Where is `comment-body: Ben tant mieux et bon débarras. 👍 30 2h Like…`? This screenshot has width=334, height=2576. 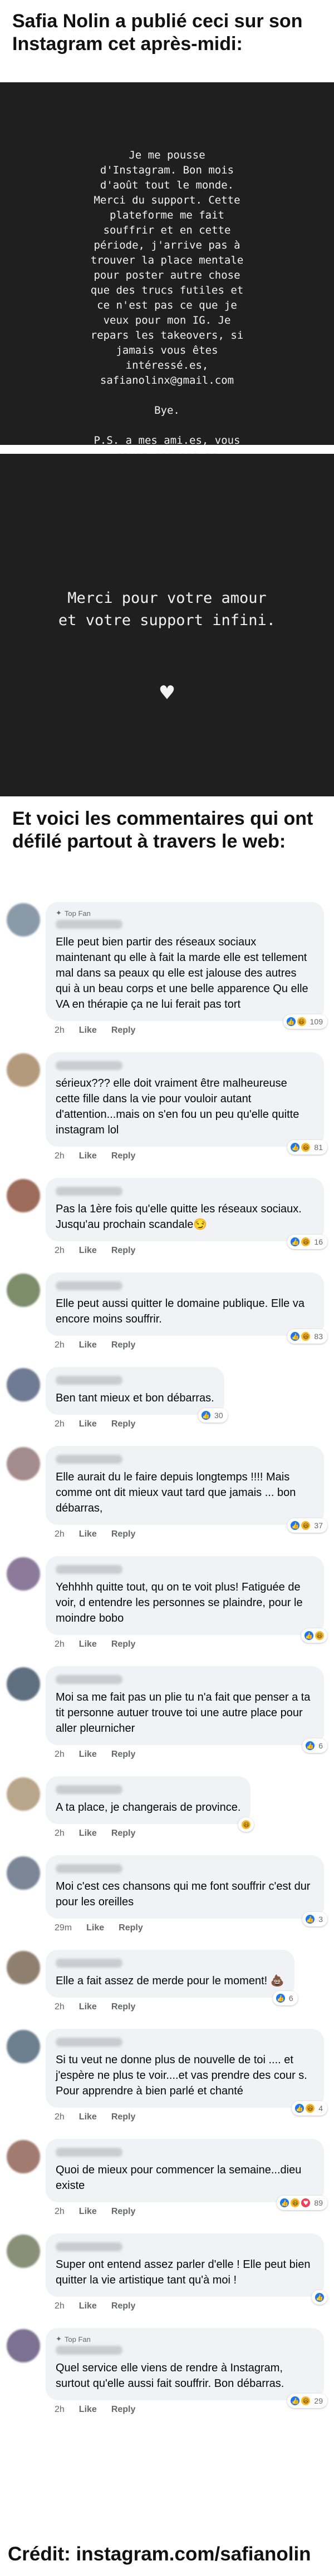
comment-body: Ben tant mieux et bon débarras. 👍 30 2h Like… is located at coordinates (137, 1398).